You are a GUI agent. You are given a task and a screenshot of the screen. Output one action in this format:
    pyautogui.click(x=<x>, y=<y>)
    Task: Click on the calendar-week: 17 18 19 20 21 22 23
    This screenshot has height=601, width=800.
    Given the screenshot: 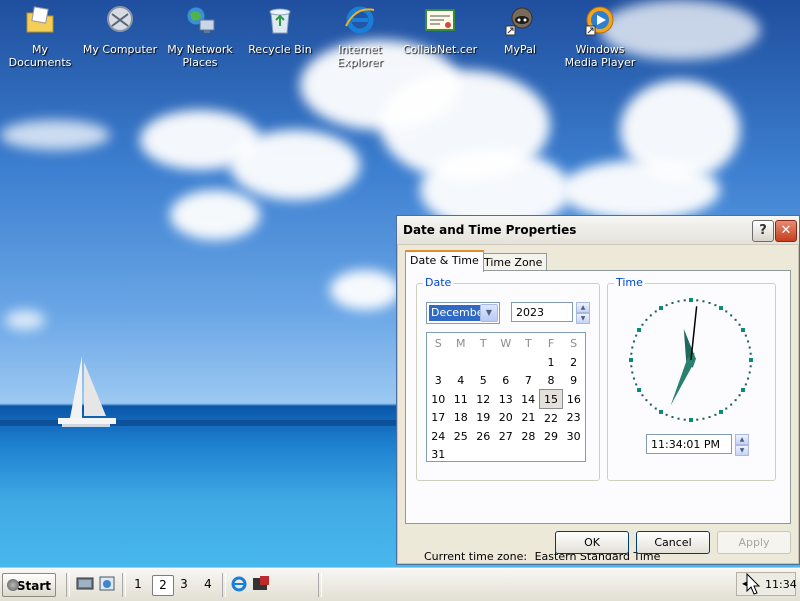 What is the action you would take?
    pyautogui.click(x=506, y=418)
    